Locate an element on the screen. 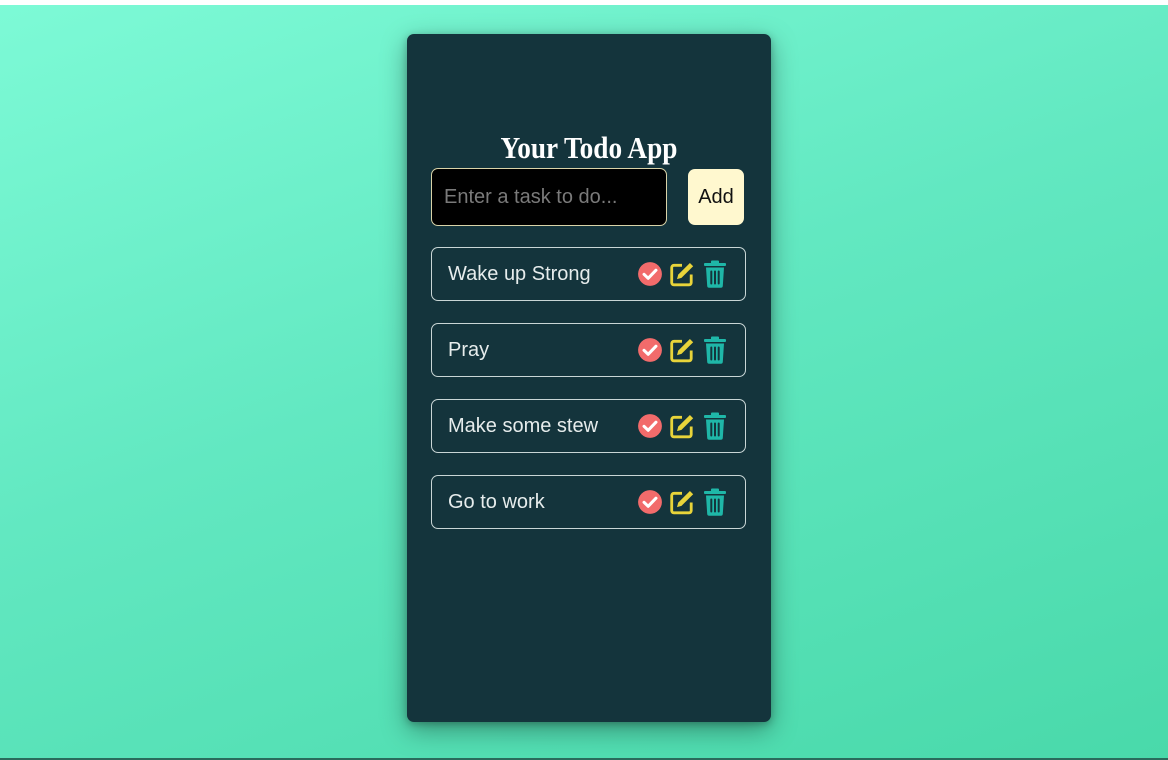  todo-text: Go to work is located at coordinates (496, 502).